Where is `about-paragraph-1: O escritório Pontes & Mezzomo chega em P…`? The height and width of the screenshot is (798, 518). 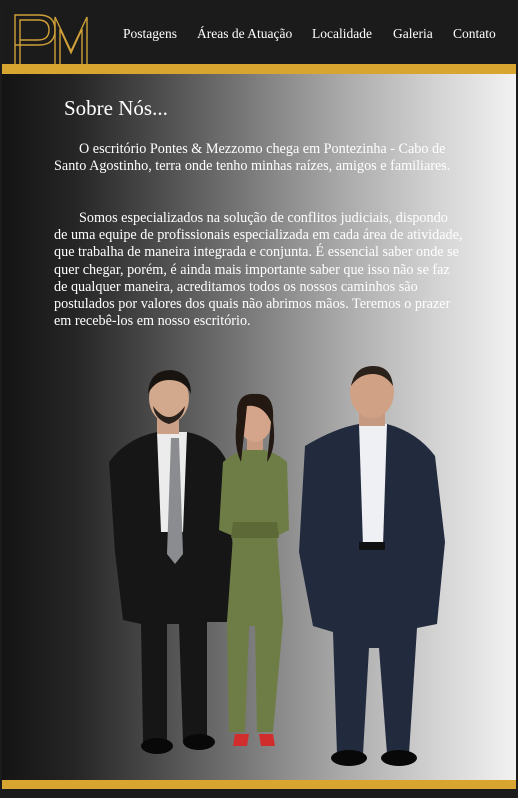 about-paragraph-1: O escritório Pontes & Mezzomo chega em P… is located at coordinates (252, 158).